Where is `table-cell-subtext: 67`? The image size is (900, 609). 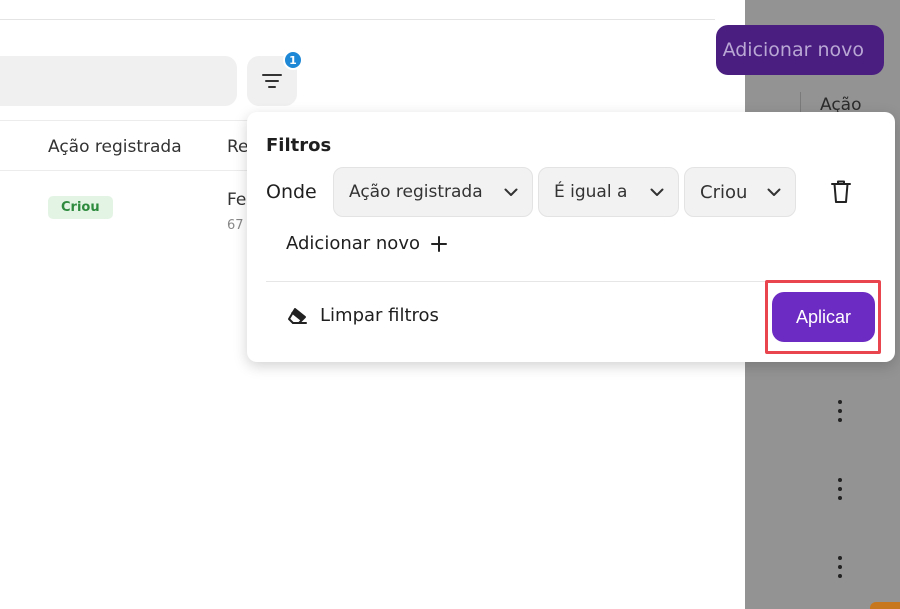 table-cell-subtext: 67 is located at coordinates (235, 225).